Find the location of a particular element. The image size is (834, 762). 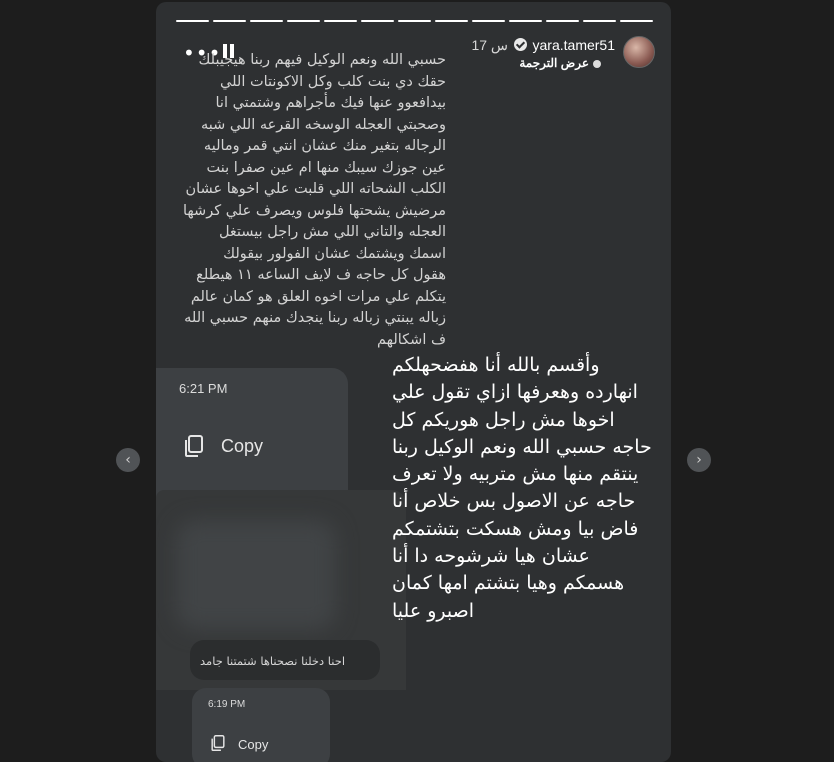

copy-menu-time: 6:21 PM is located at coordinates (203, 388).